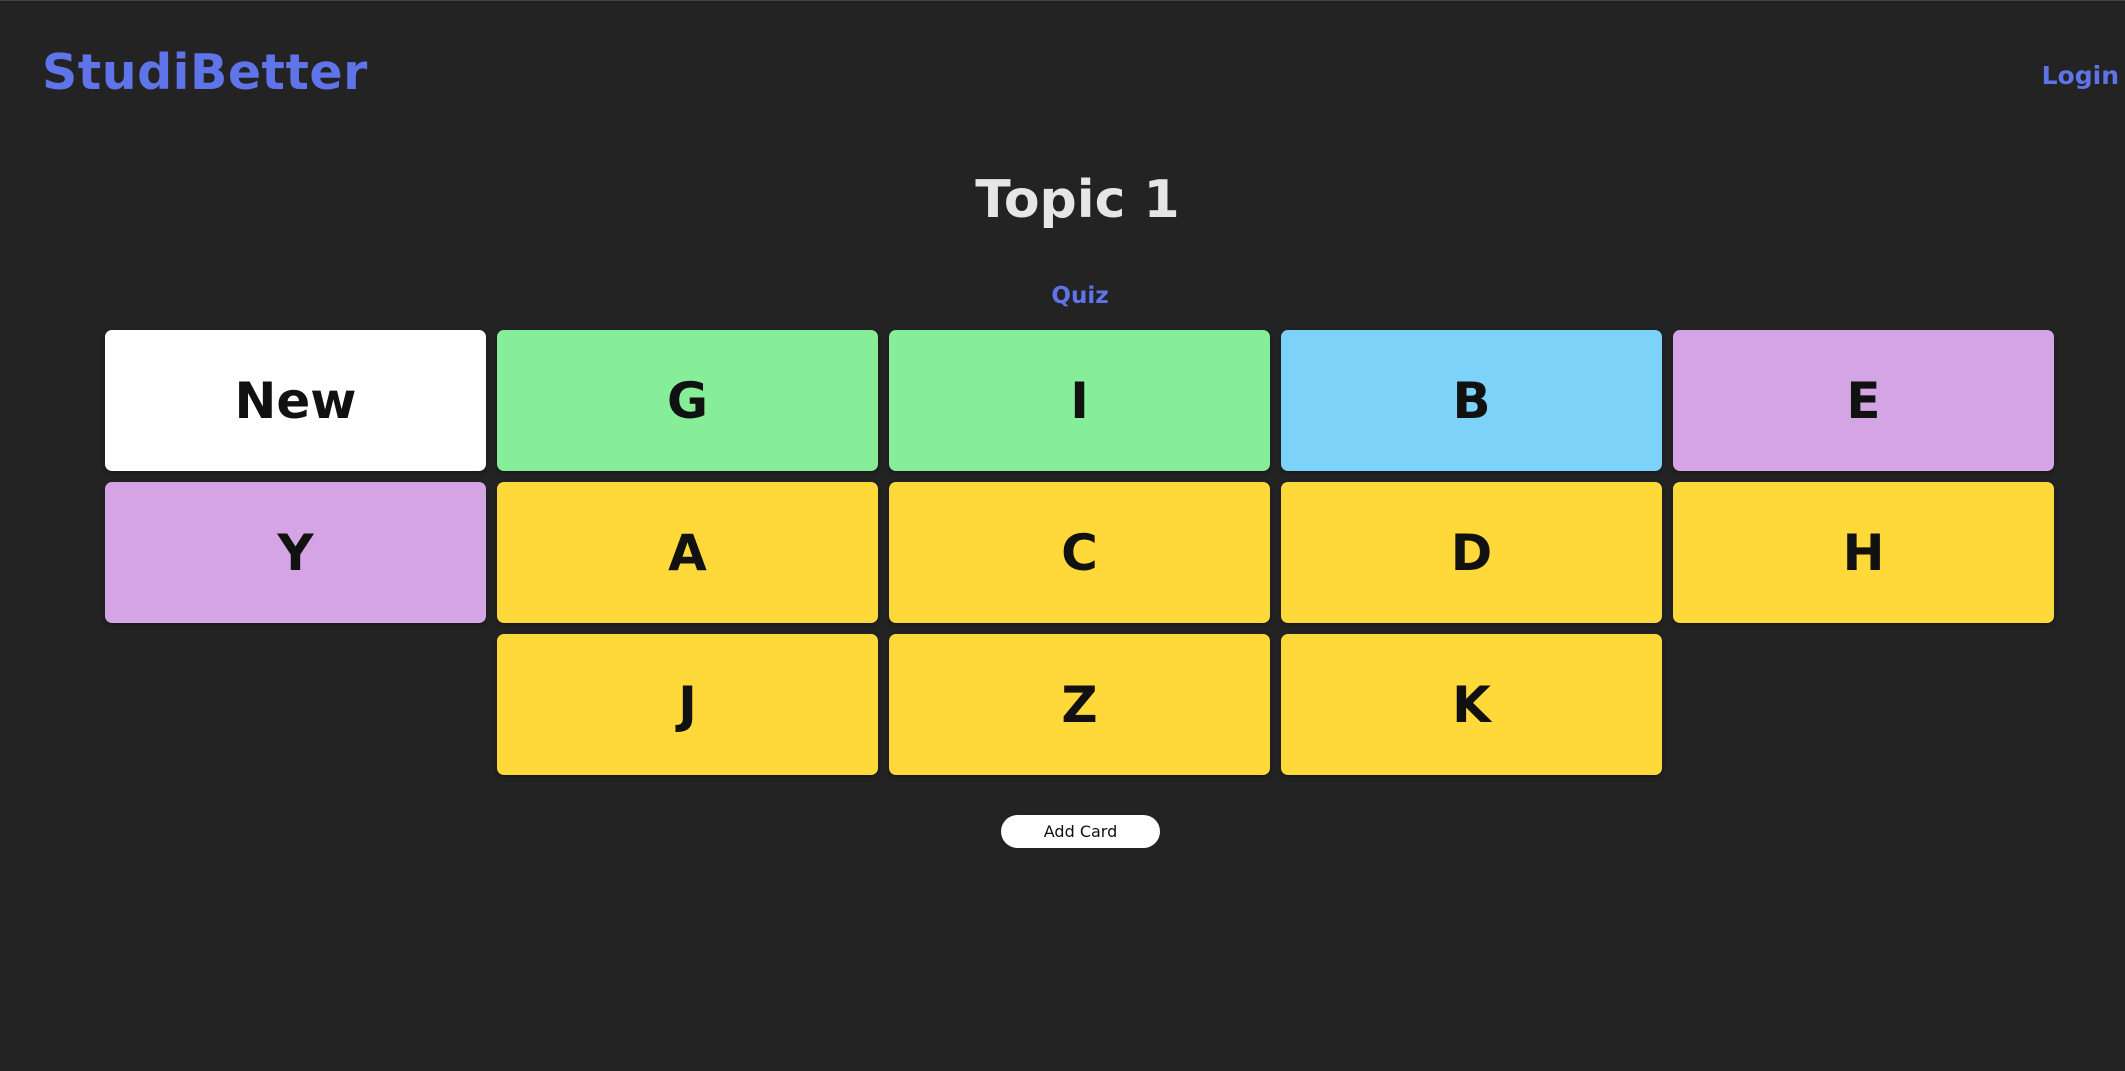 Image resolution: width=2125 pixels, height=1071 pixels. I want to click on card-j: J, so click(687, 704).